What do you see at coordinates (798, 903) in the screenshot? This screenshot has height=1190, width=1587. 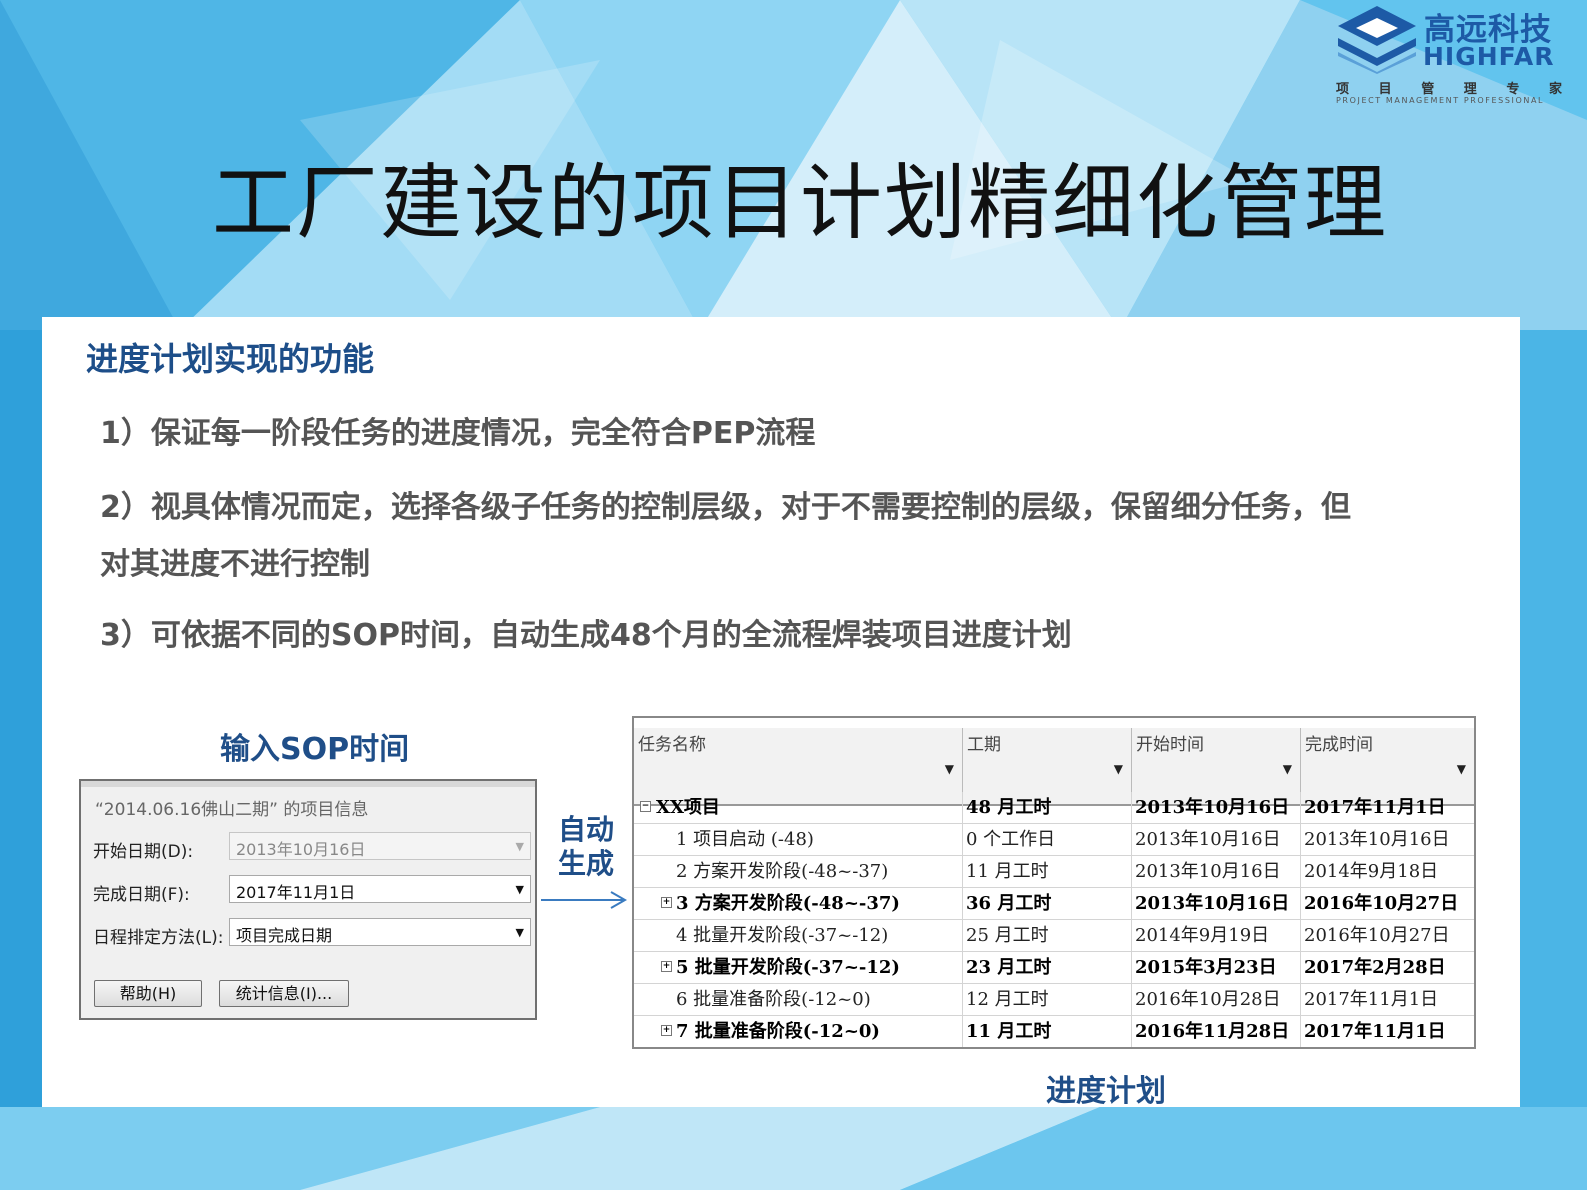 I see `task-name-cell: + 3 方案开发阶段(-48~-37)` at bounding box center [798, 903].